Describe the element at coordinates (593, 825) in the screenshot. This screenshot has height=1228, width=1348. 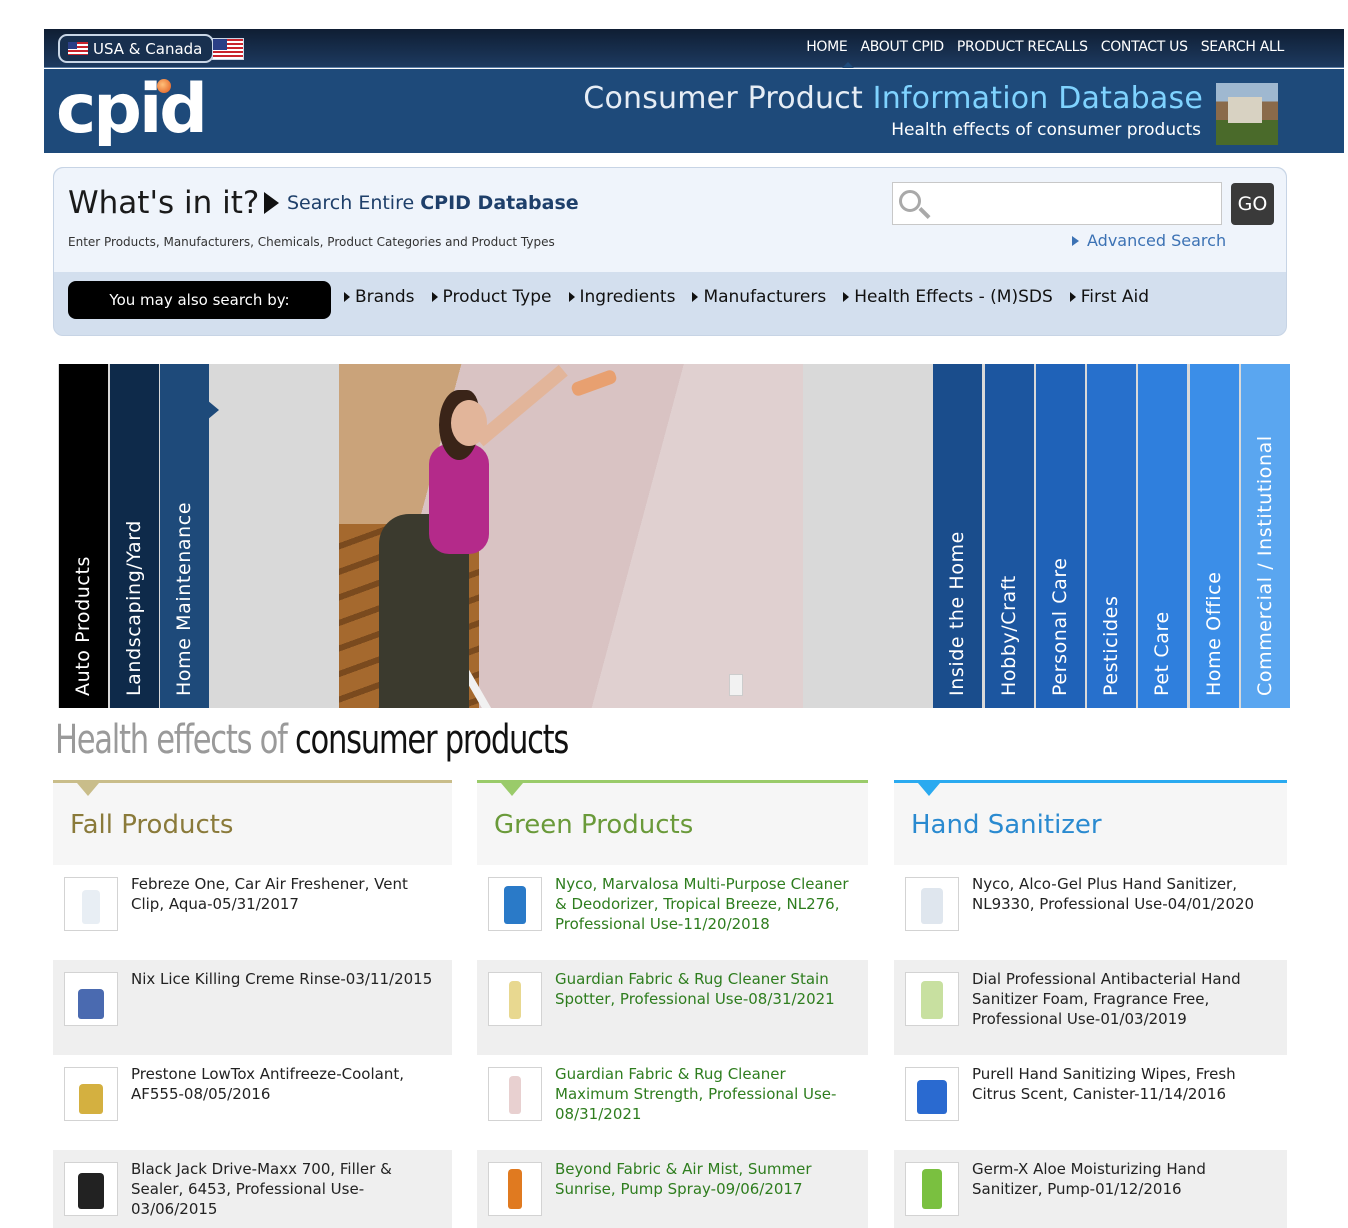
I see `column-title: Green Products` at that location.